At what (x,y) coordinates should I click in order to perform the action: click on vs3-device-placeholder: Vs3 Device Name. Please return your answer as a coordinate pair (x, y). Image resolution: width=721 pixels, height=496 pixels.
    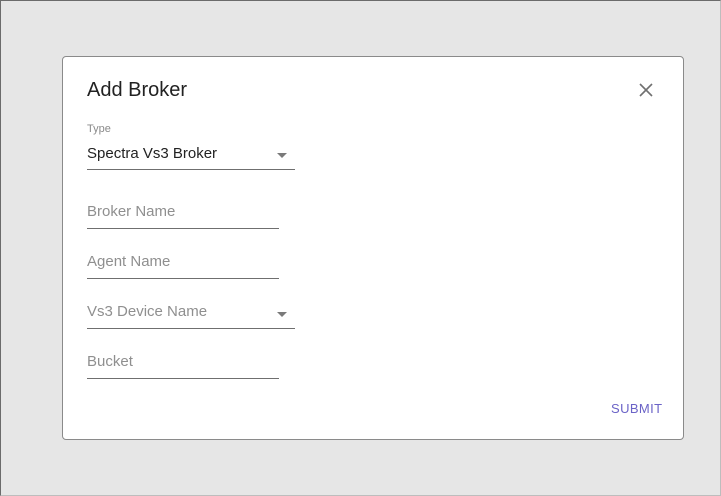
    Looking at the image, I should click on (147, 311).